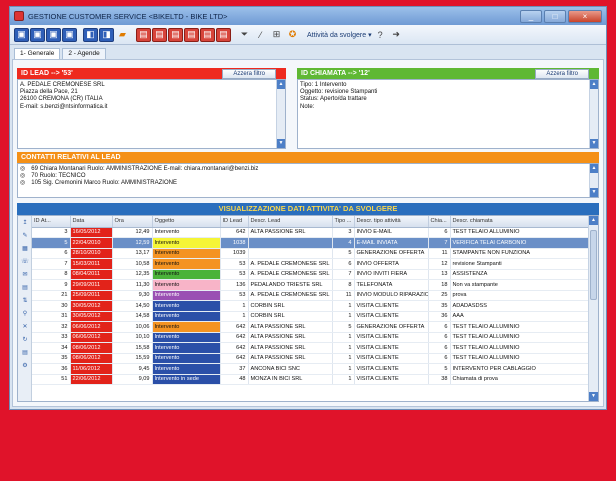 The image size is (616, 481). What do you see at coordinates (25, 327) in the screenshot?
I see `delete-row-icon: ✕` at bounding box center [25, 327].